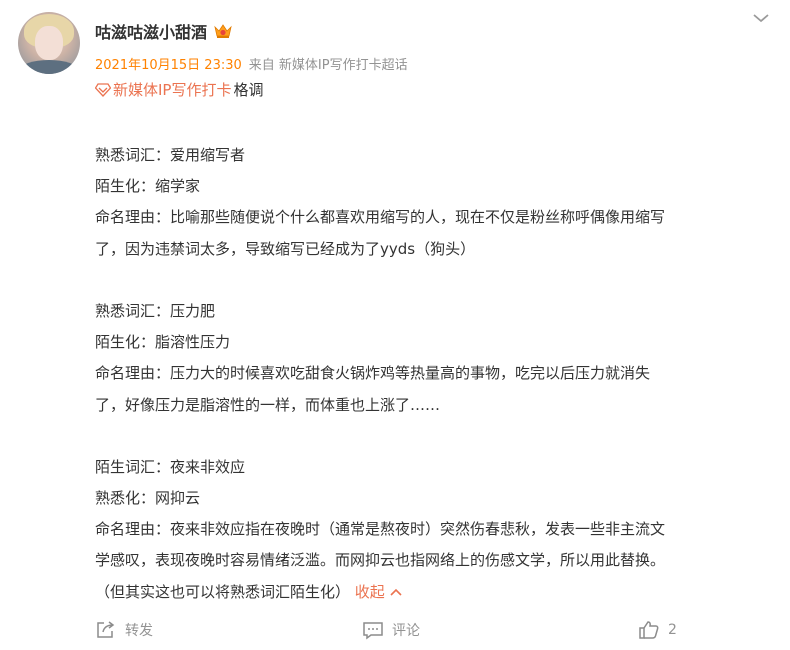 Image resolution: width=790 pixels, height=650 pixels. I want to click on comment-label: 评论, so click(406, 631).